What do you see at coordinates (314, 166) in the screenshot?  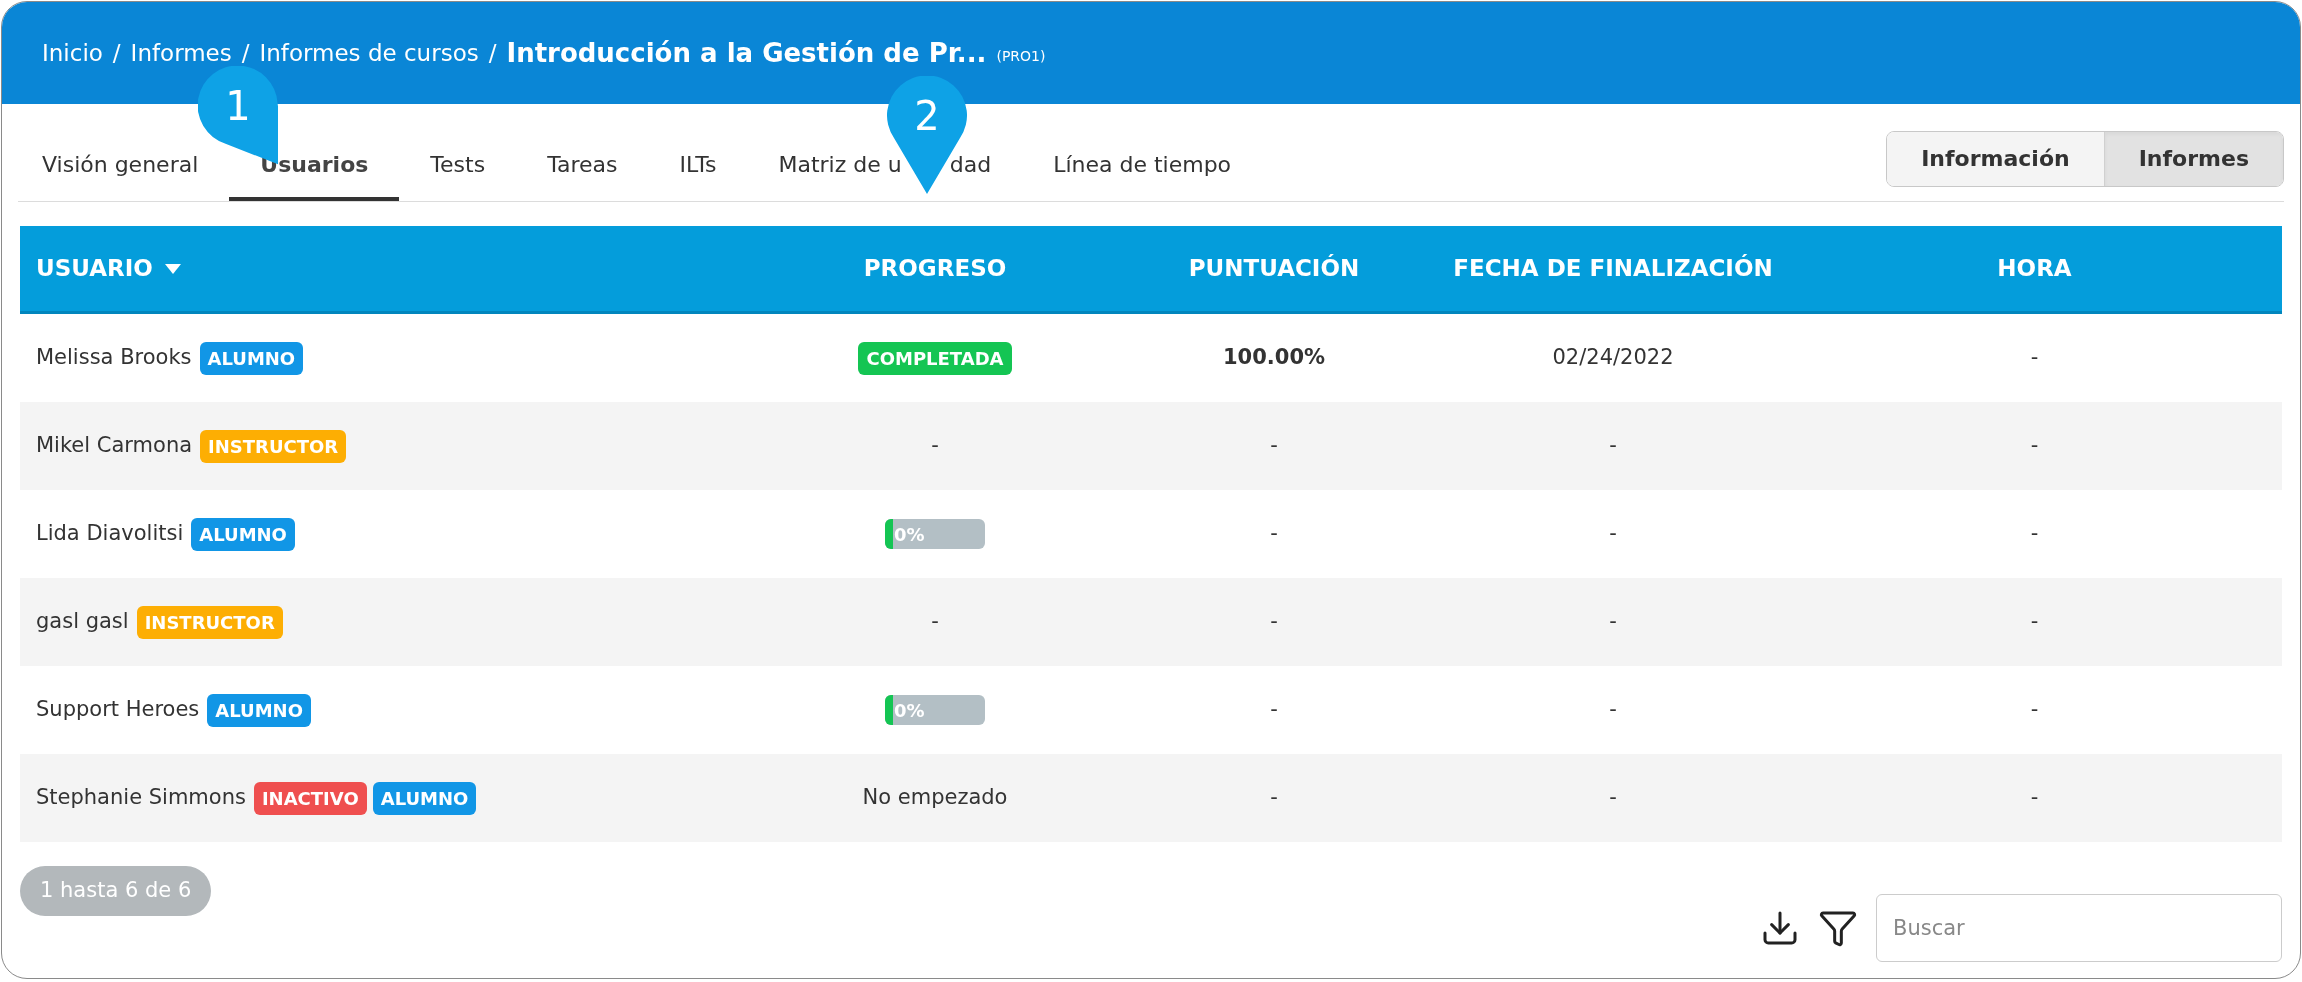 I see `tab: Usuarios` at bounding box center [314, 166].